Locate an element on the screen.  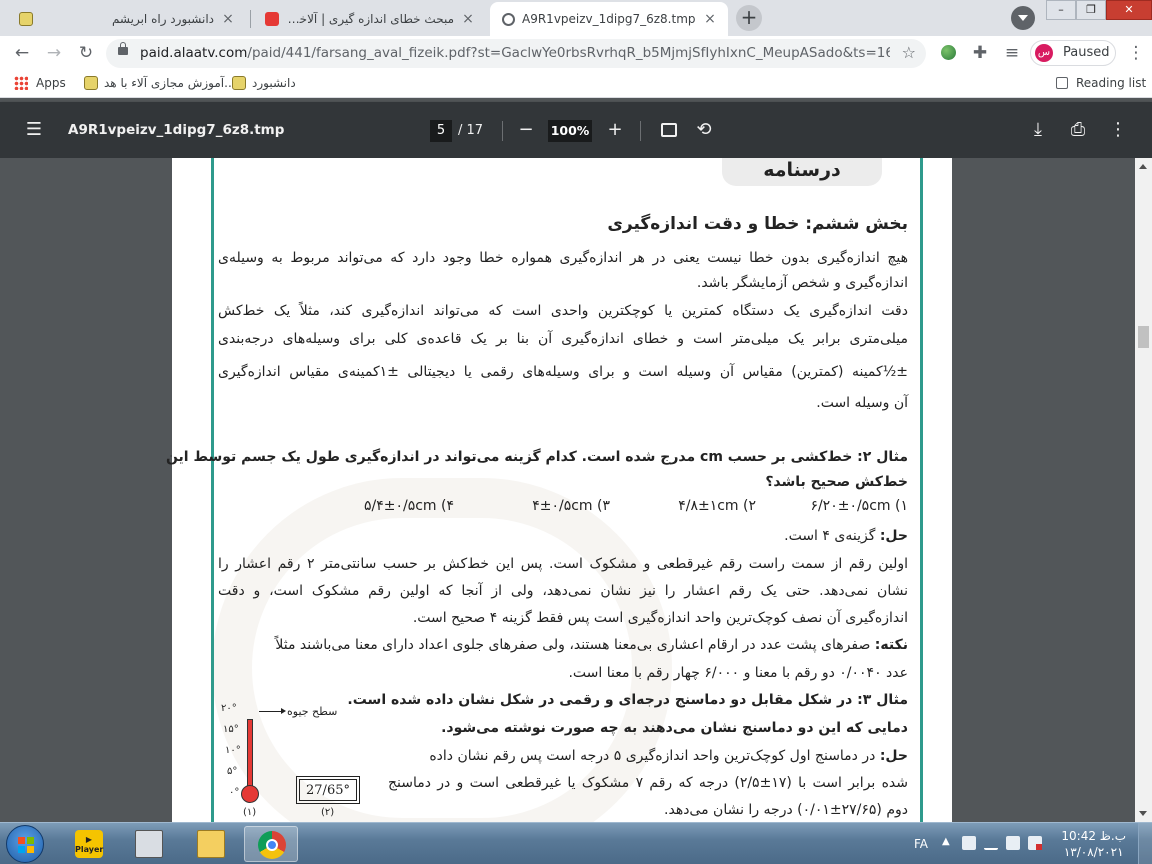
zoom-in-icon: + is located at coordinates (615, 130).